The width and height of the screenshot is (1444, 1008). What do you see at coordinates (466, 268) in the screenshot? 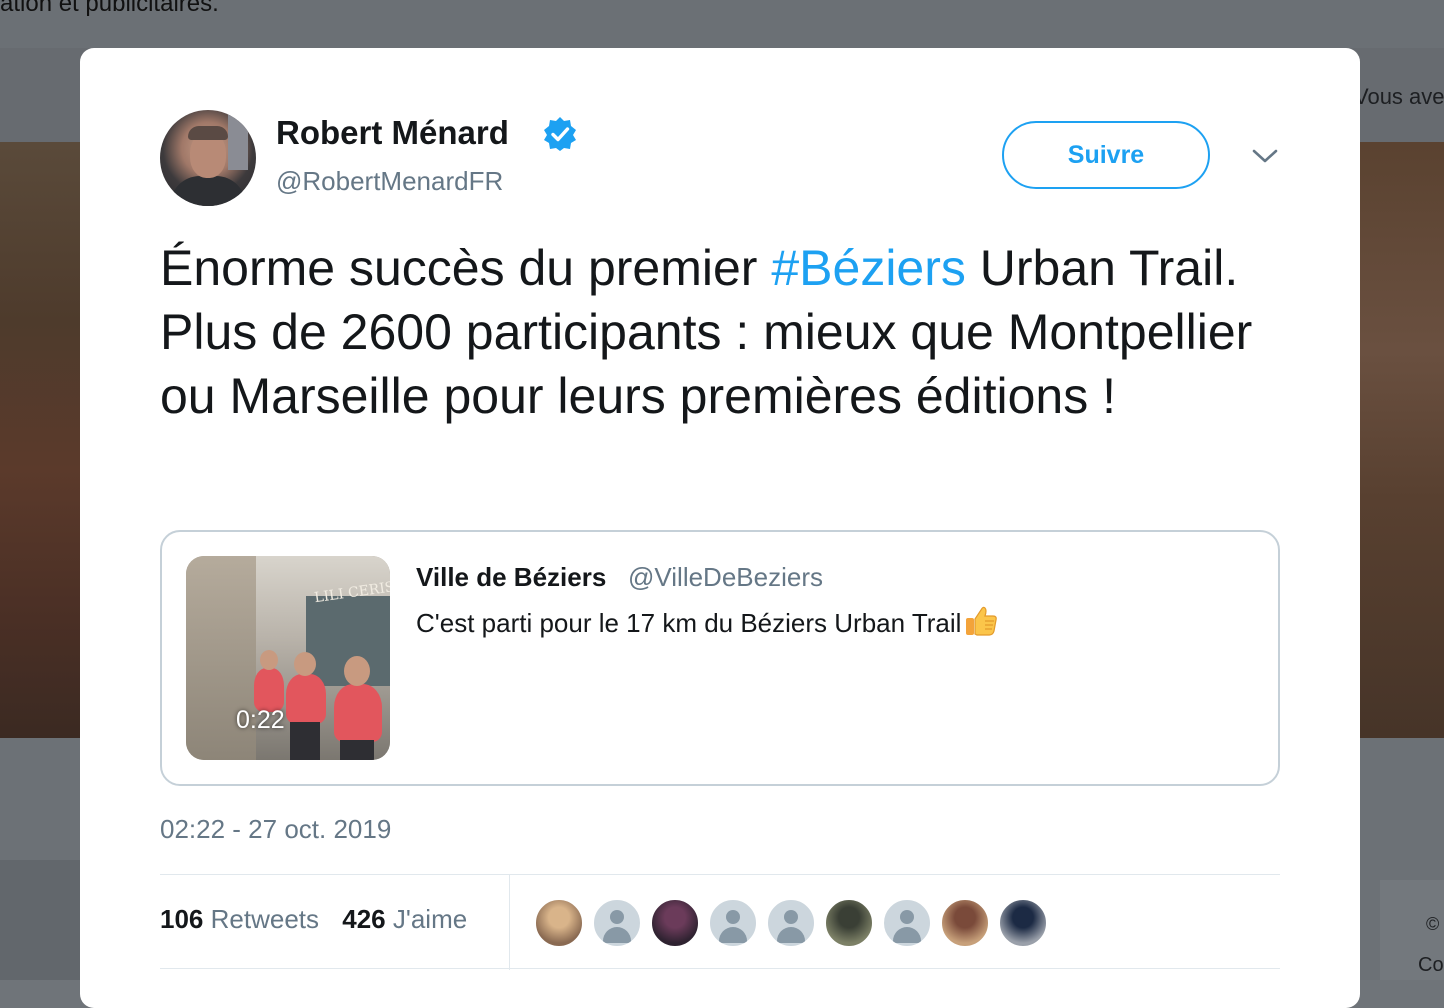
I see `tweet-text-part: Énorme succès du premier` at bounding box center [466, 268].